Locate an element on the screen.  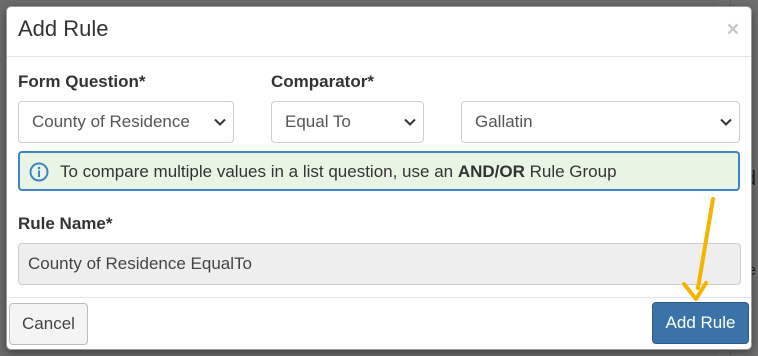
annotation-arrow-icon is located at coordinates (698, 249).